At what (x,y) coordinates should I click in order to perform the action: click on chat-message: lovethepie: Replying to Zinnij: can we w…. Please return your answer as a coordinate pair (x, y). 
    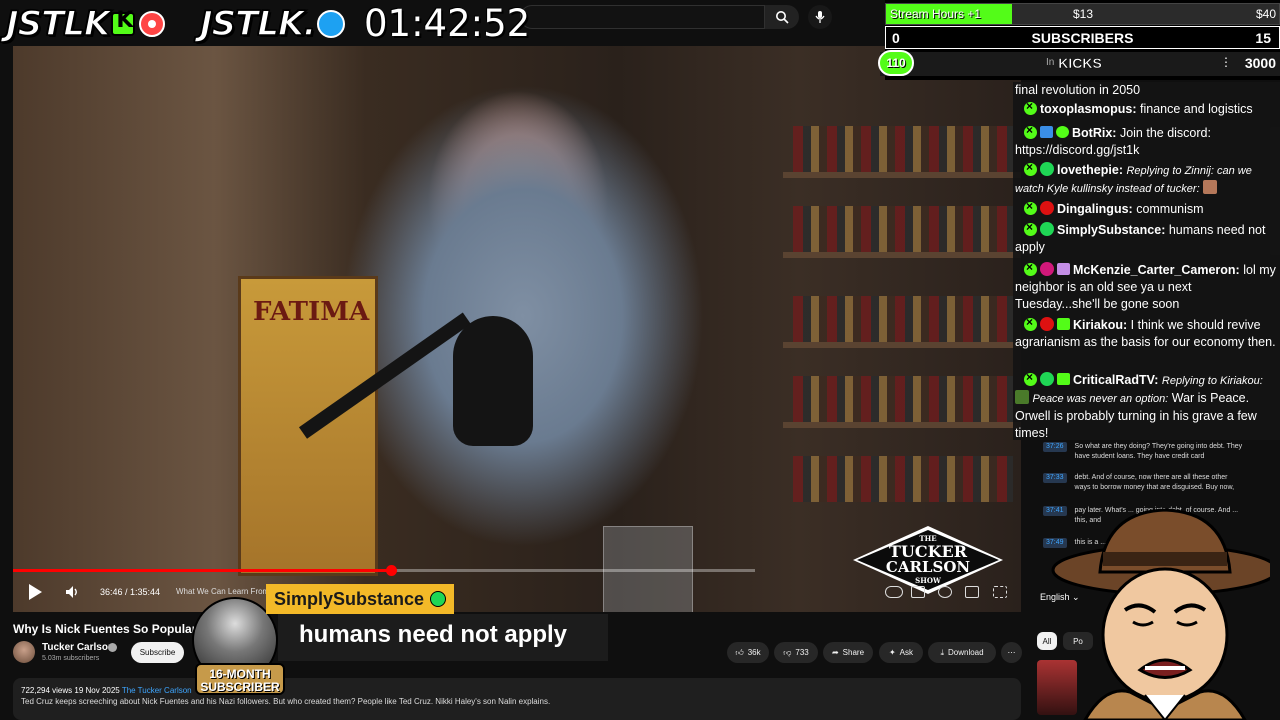
    Looking at the image, I should click on (1146, 178).